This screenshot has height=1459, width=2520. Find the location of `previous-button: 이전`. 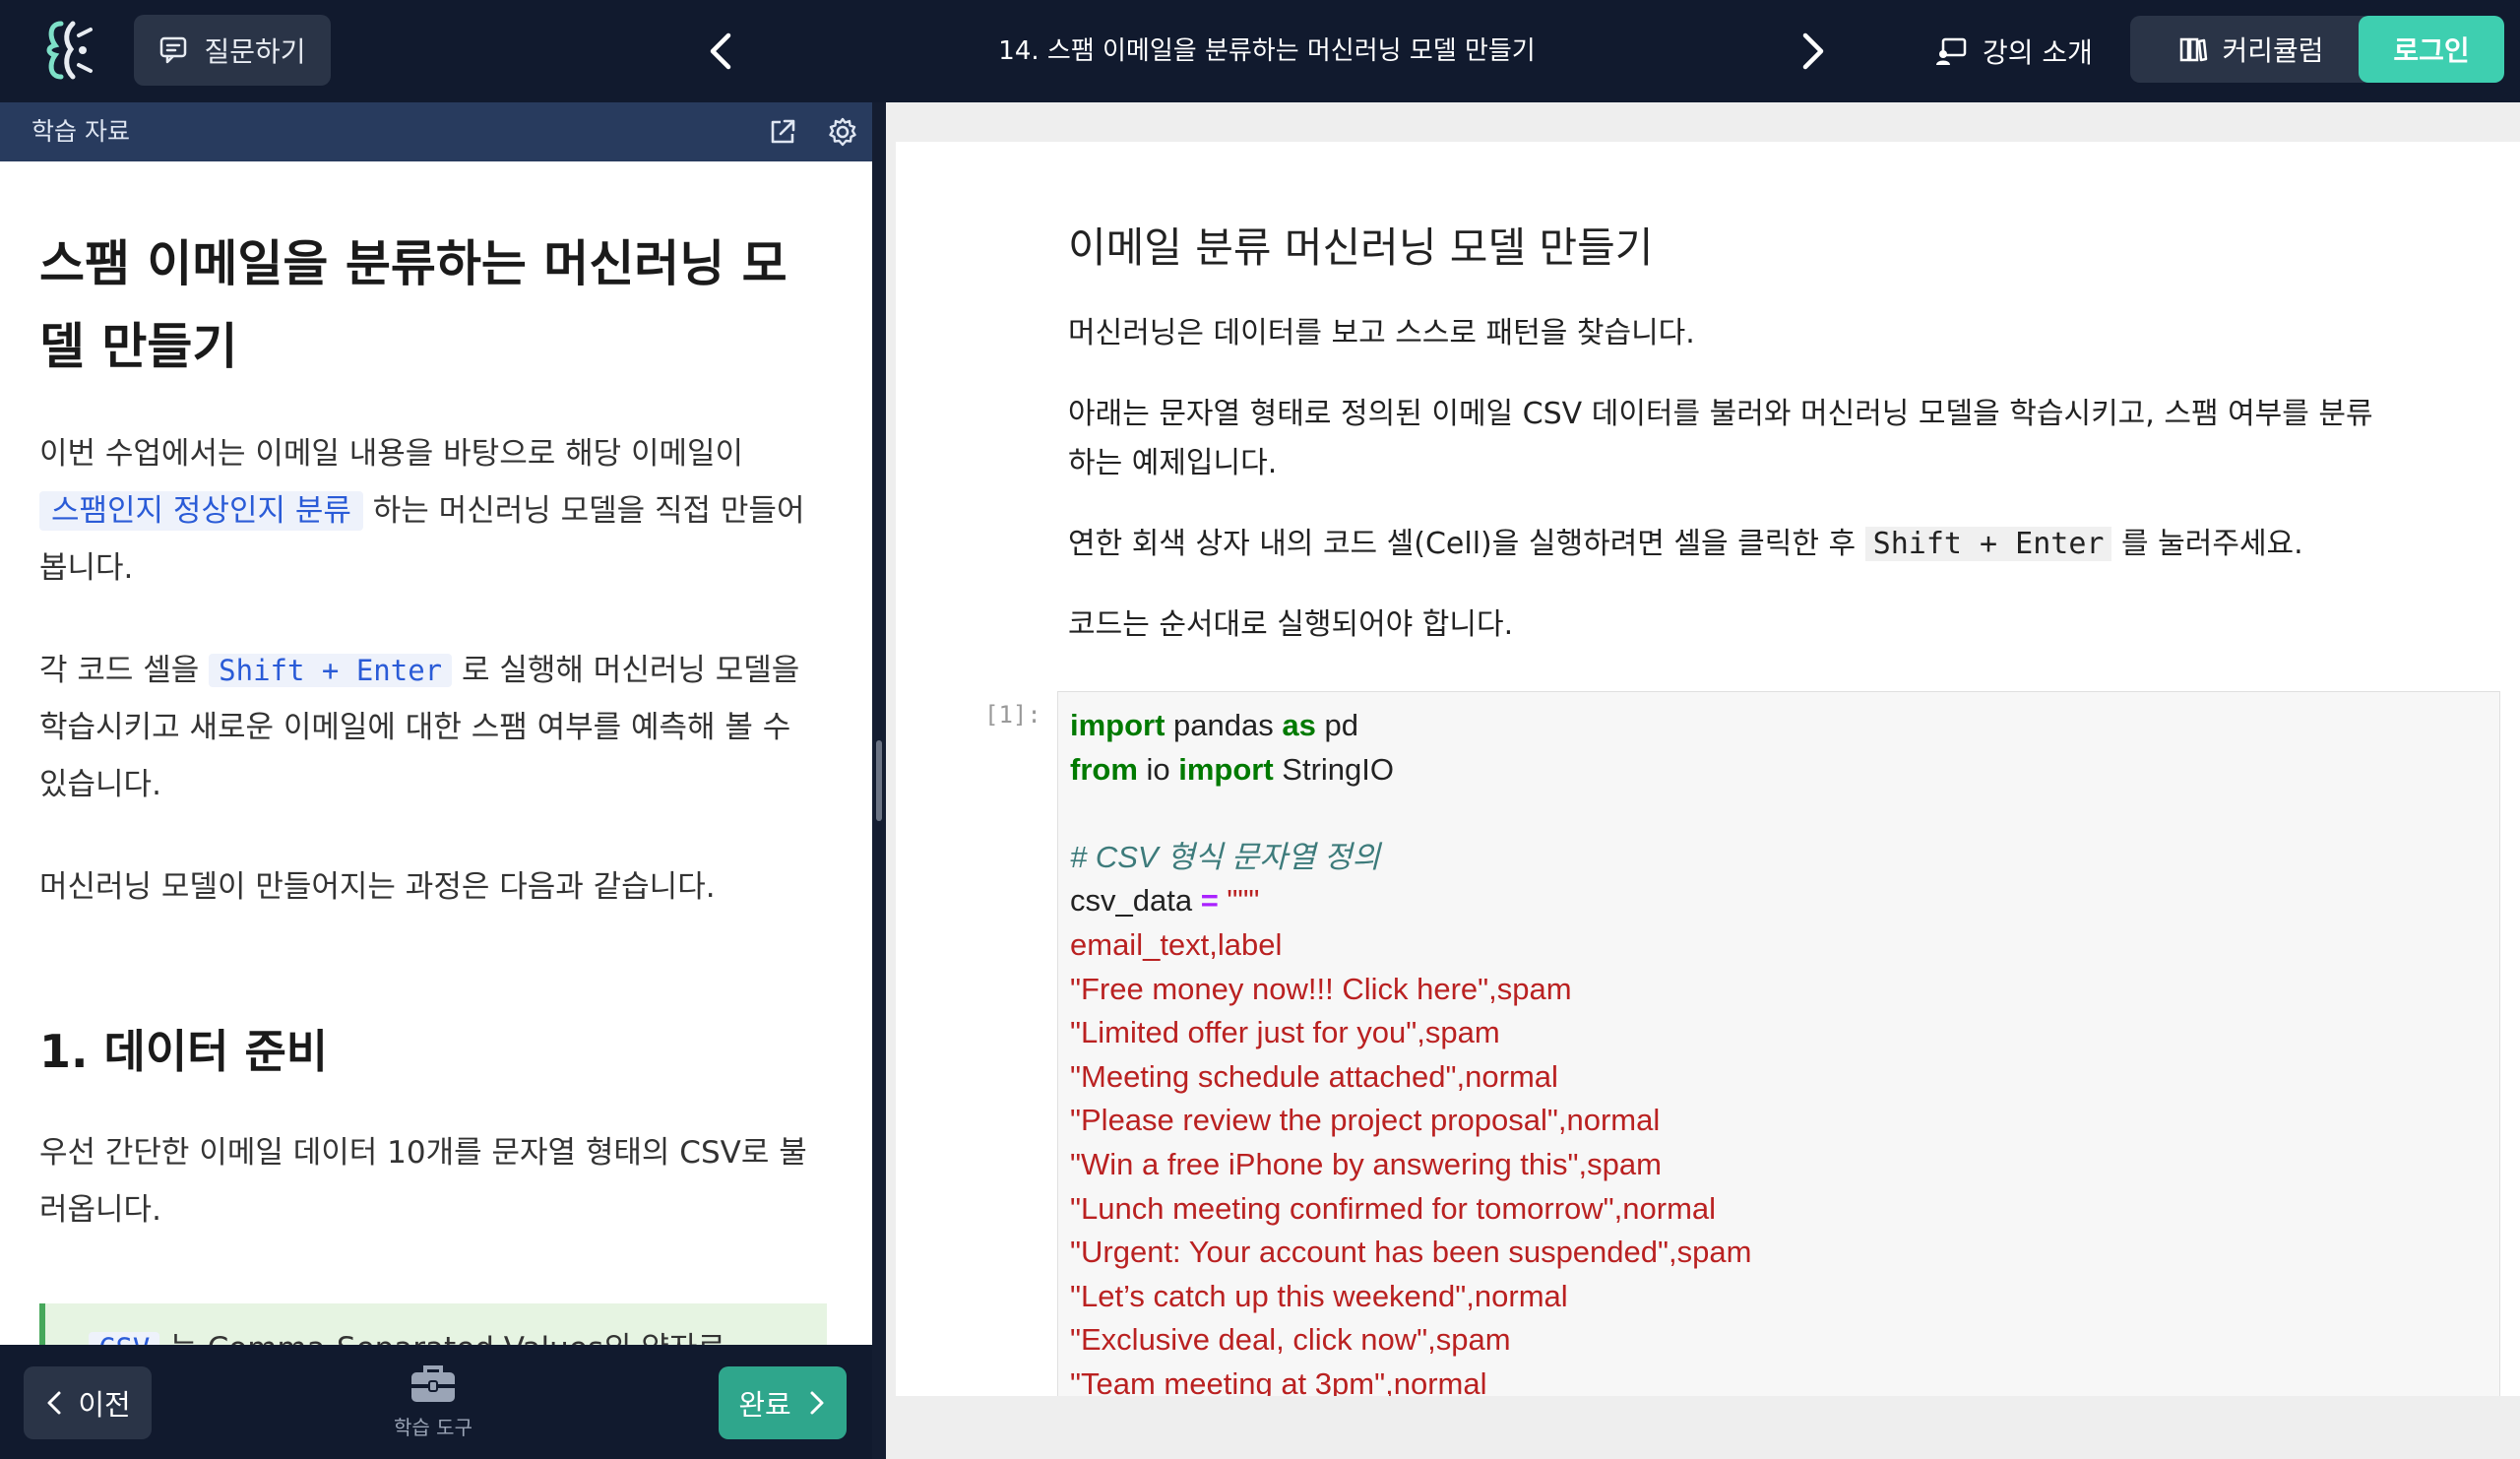

previous-button: 이전 is located at coordinates (88, 1402).